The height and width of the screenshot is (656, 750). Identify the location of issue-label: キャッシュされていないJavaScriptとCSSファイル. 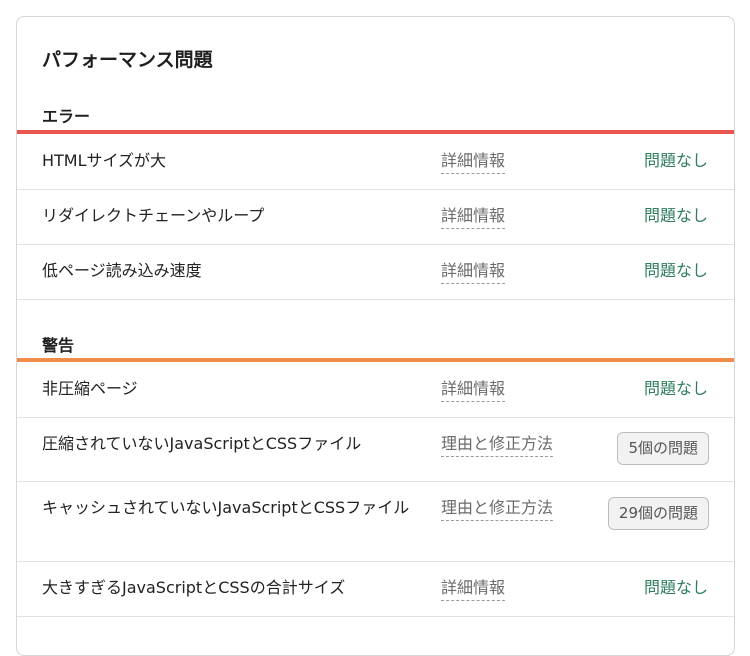
(226, 507).